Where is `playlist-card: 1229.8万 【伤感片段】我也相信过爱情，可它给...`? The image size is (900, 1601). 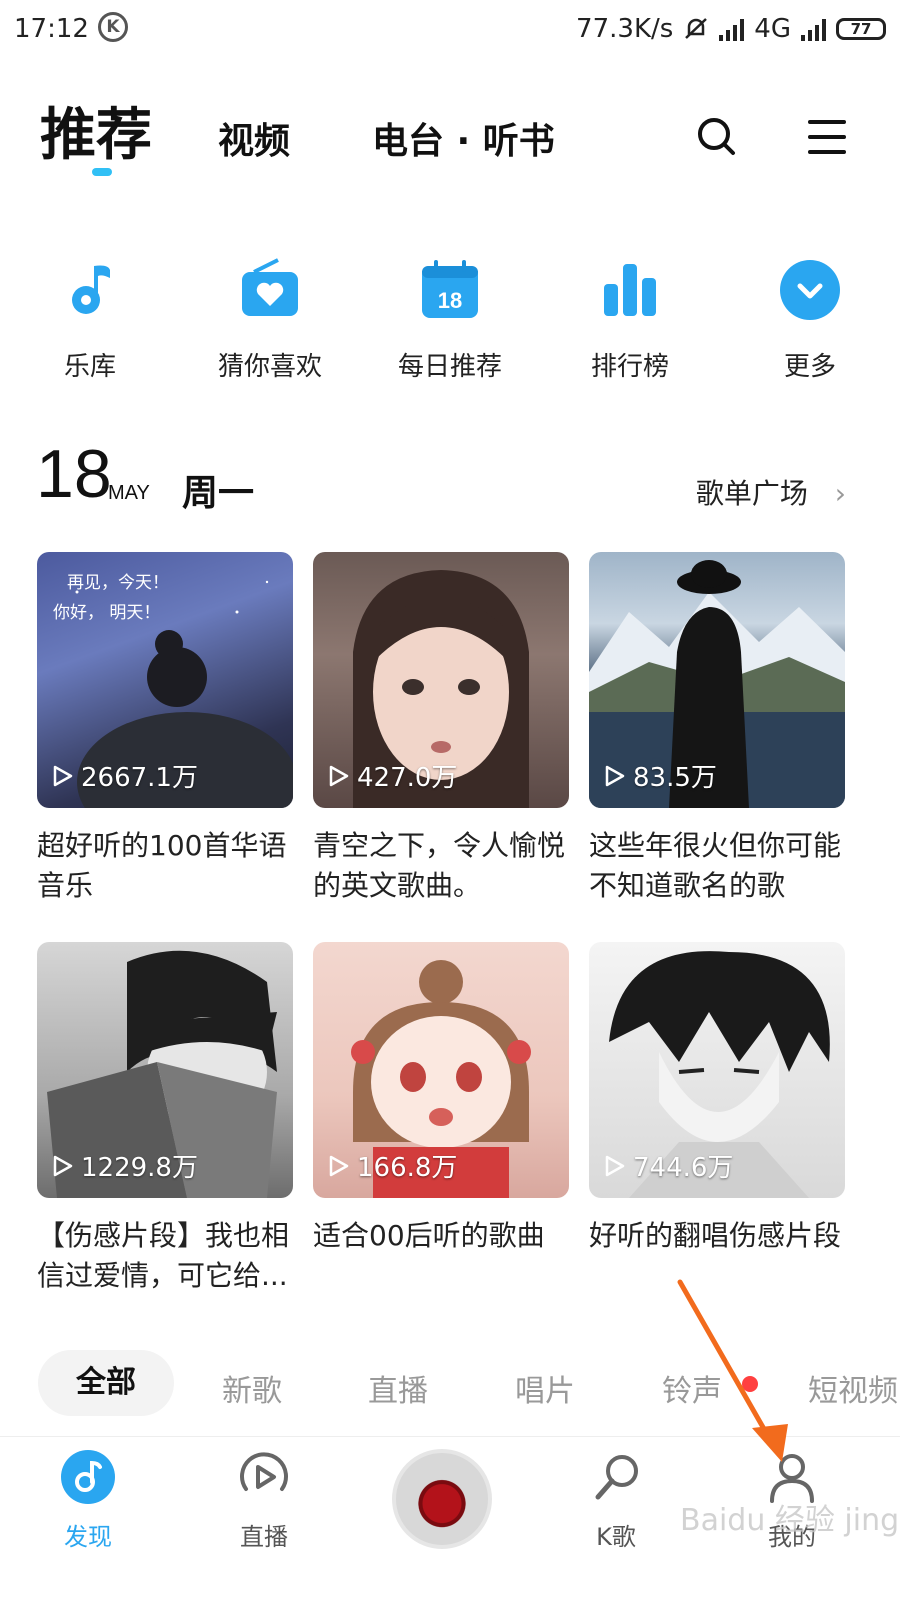
playlist-card: 1229.8万 【伤感片段】我也相信过爱情，可它给... is located at coordinates (165, 1119).